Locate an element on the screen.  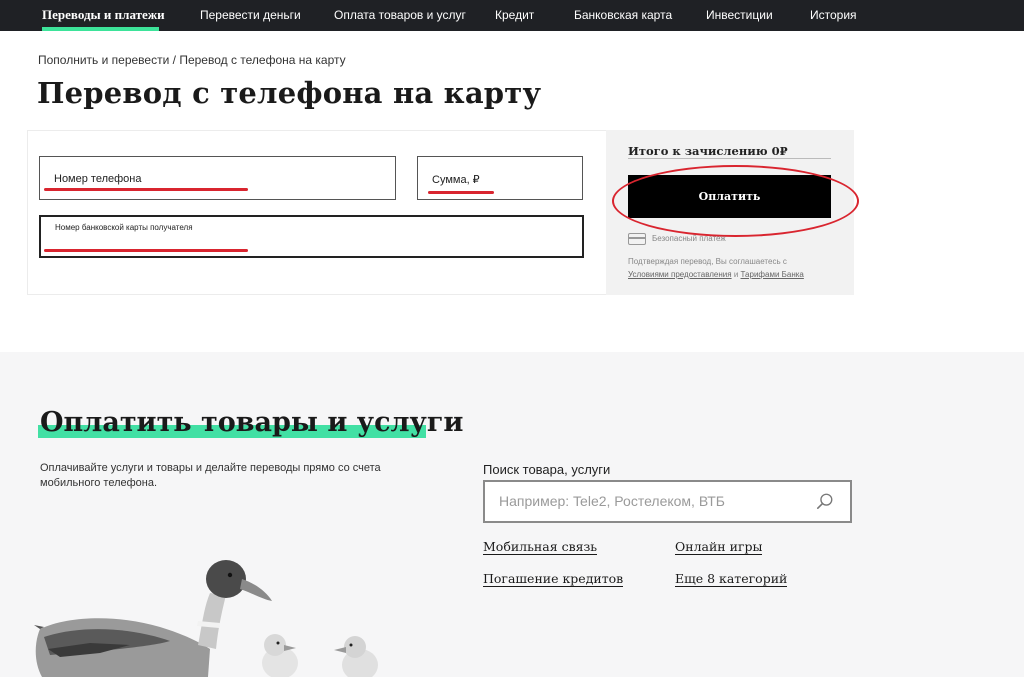
card-number-label: Номер банковской карты получателя is located at coordinates (124, 227).